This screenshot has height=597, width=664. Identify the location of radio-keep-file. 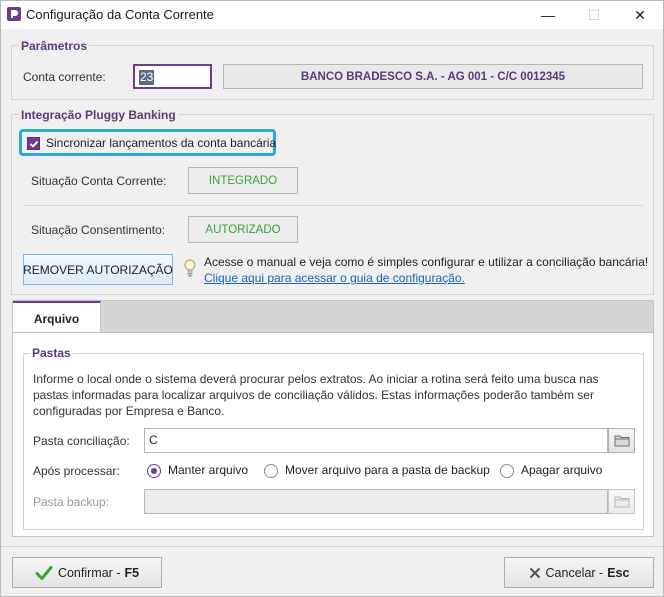
(154, 471).